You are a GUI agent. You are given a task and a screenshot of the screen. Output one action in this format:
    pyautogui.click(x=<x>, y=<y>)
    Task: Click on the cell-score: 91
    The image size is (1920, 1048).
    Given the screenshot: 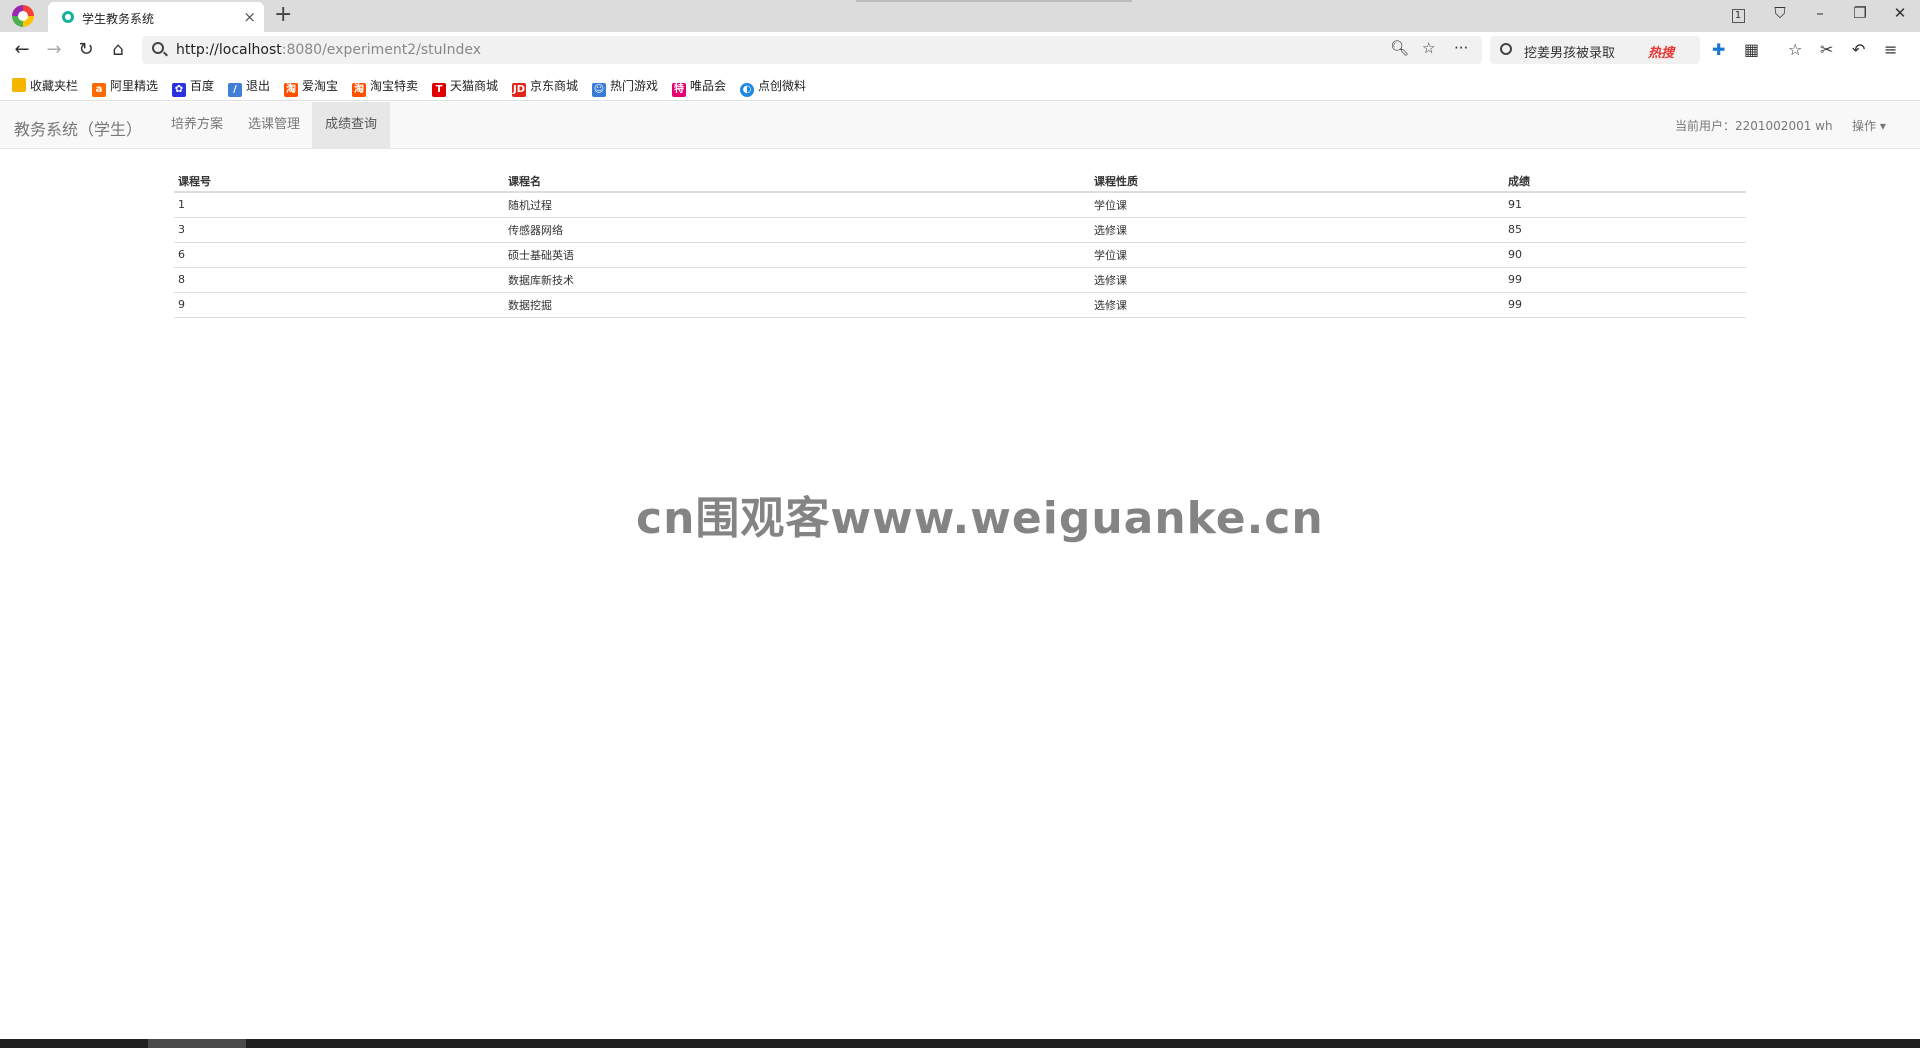 What is the action you would take?
    pyautogui.click(x=1625, y=205)
    